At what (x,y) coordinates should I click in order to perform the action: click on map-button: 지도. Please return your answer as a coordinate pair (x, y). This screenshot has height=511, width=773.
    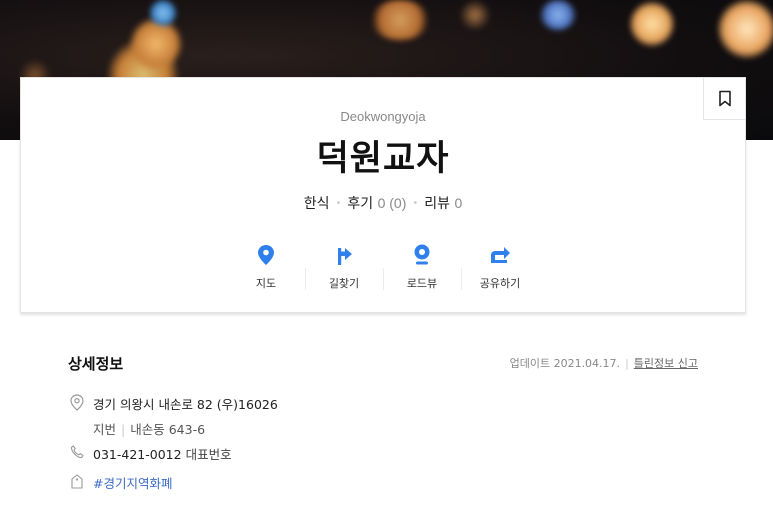
    Looking at the image, I should click on (266, 267).